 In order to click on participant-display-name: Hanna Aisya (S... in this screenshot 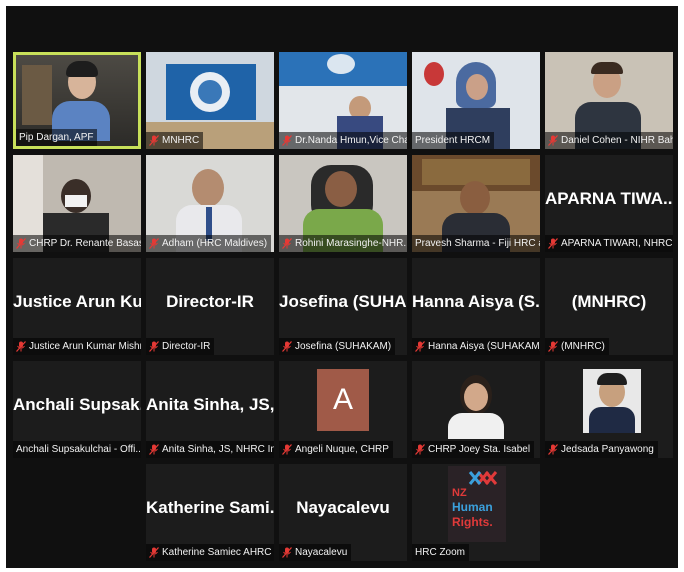, I will do `click(476, 301)`.